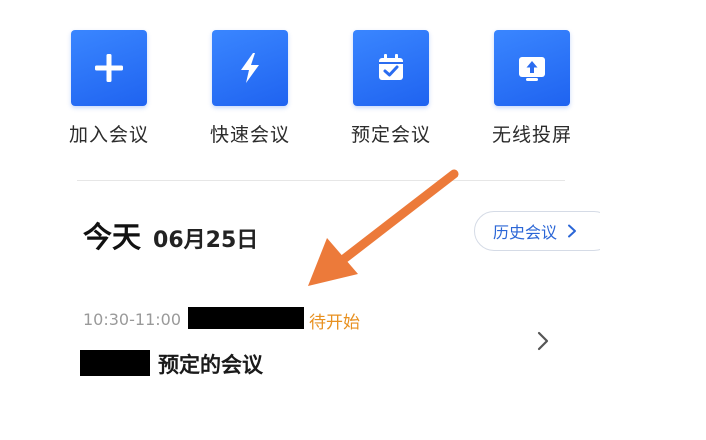 The width and height of the screenshot is (706, 440). I want to click on annotation-arrow-icon, so click(383, 227).